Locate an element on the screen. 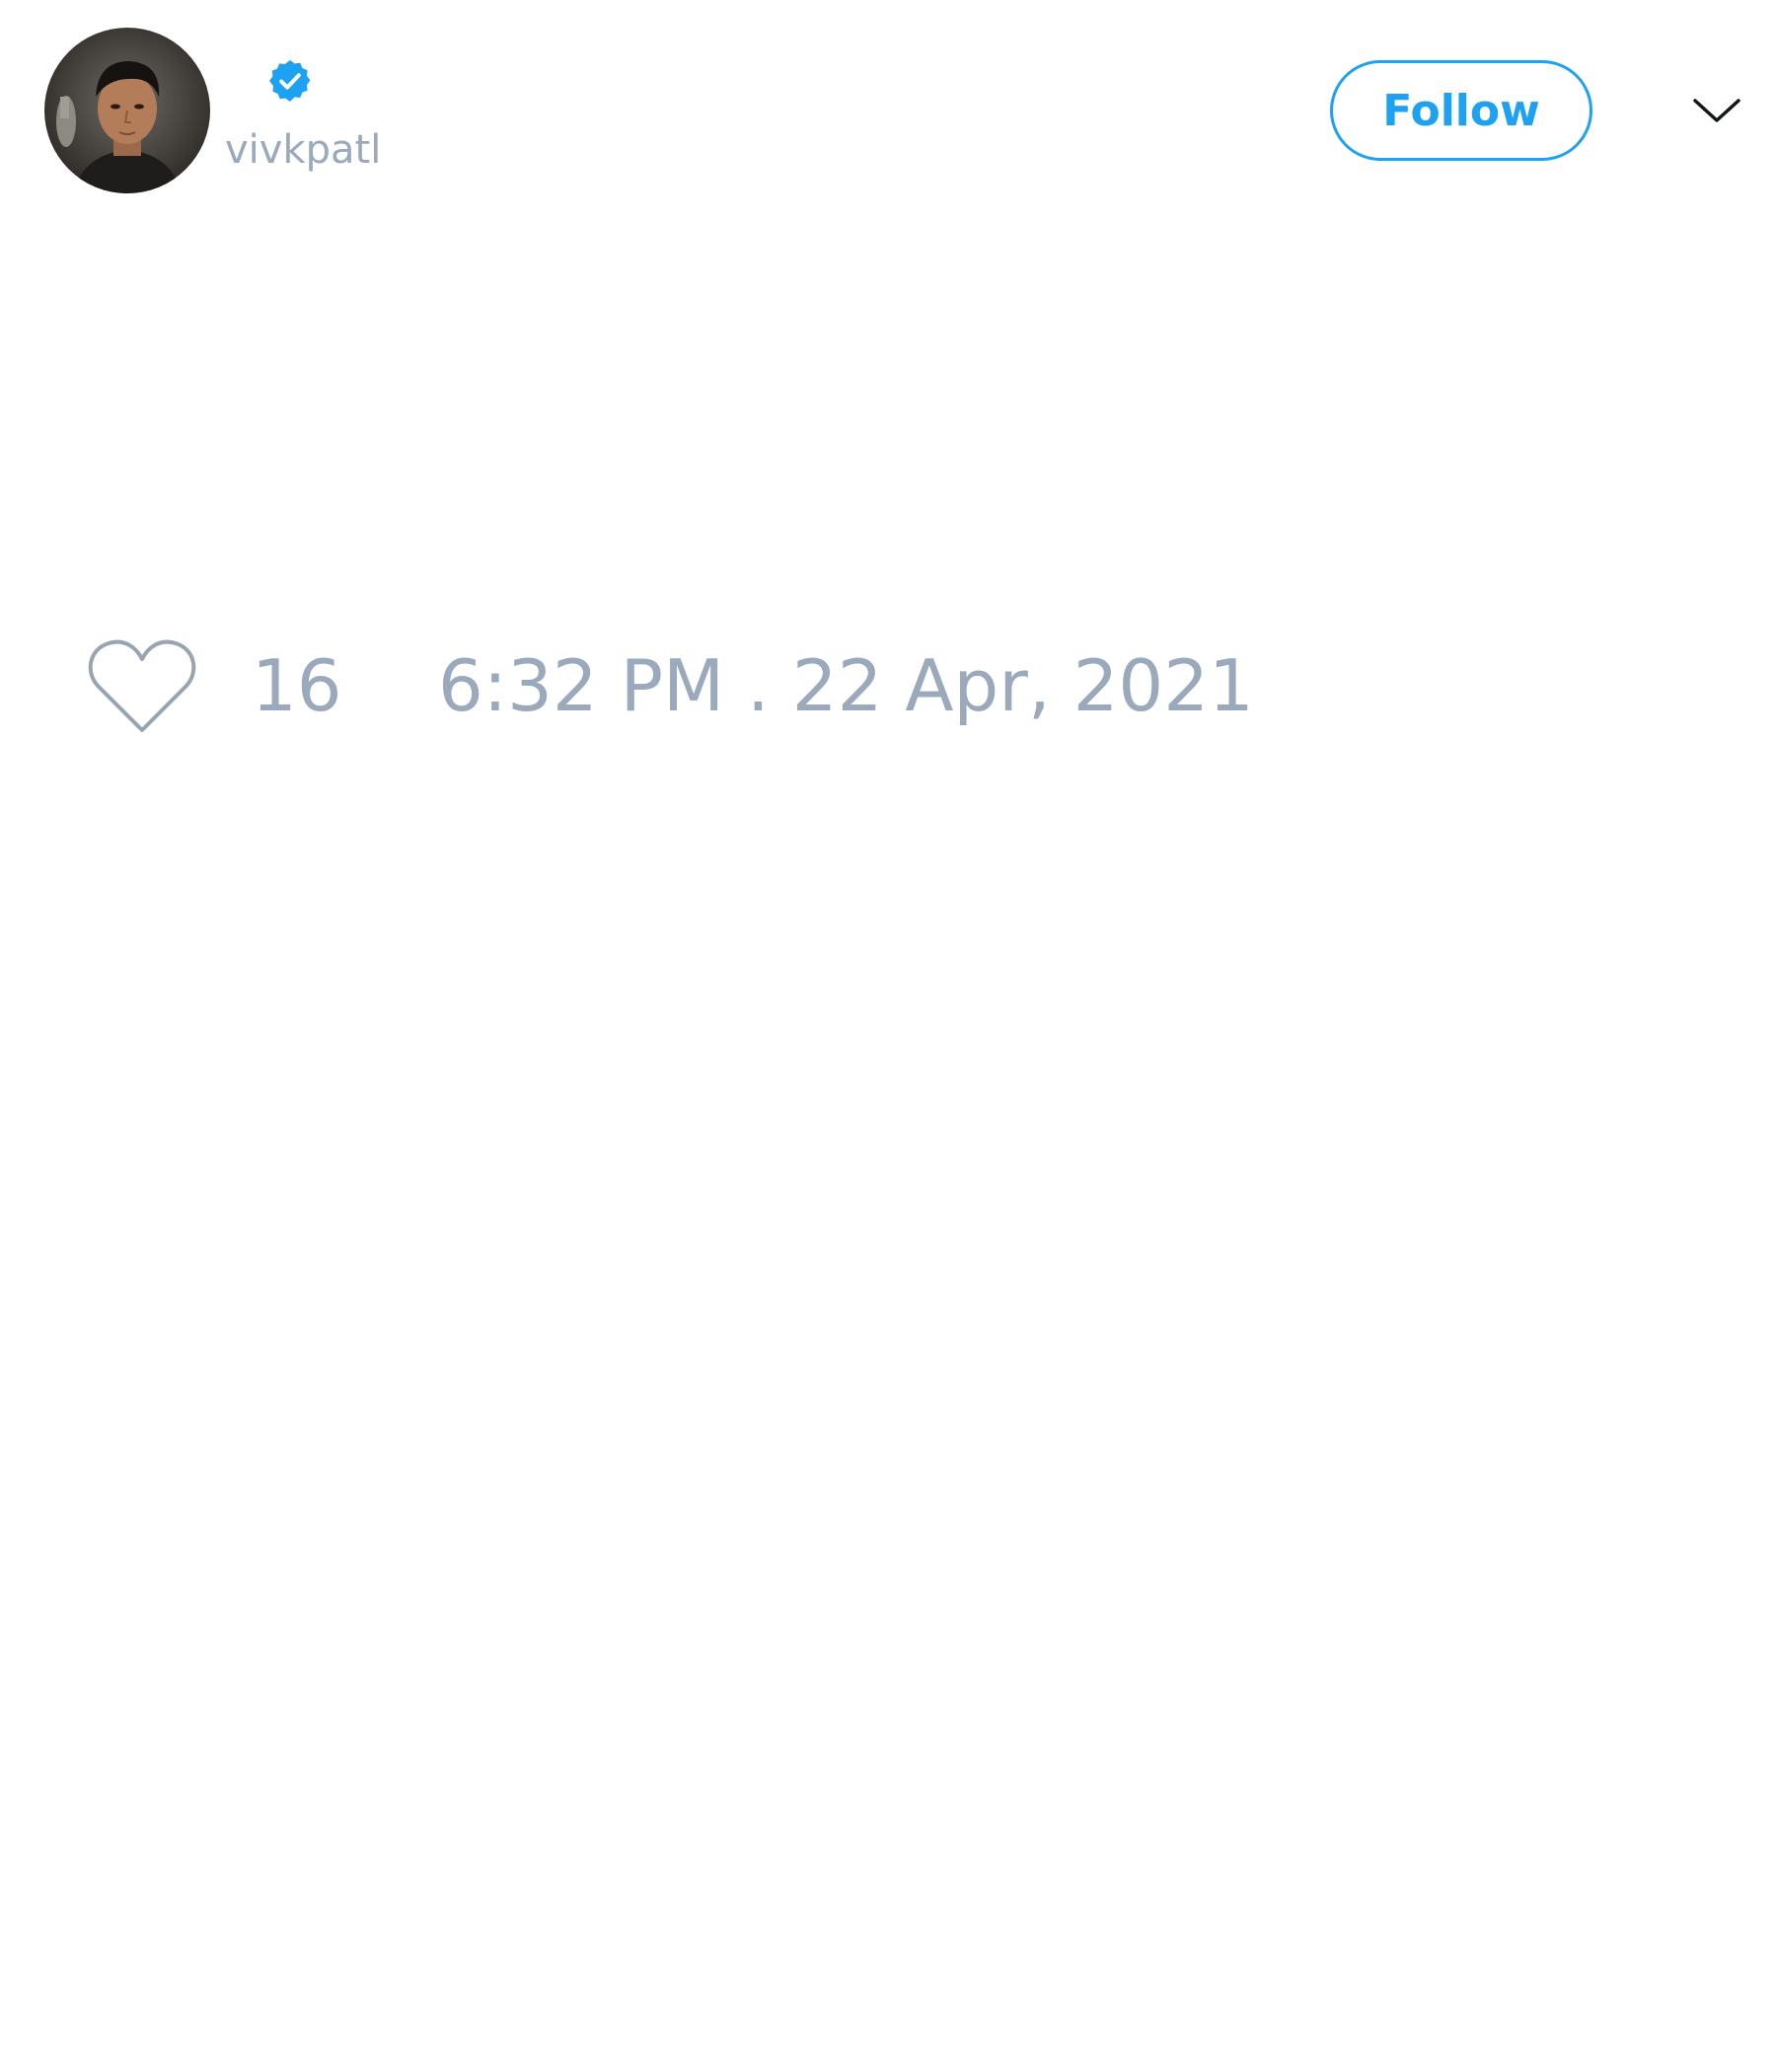 This screenshot has height=2072, width=1776. tweet-header: vivkpatl Follow is located at coordinates (888, 109).